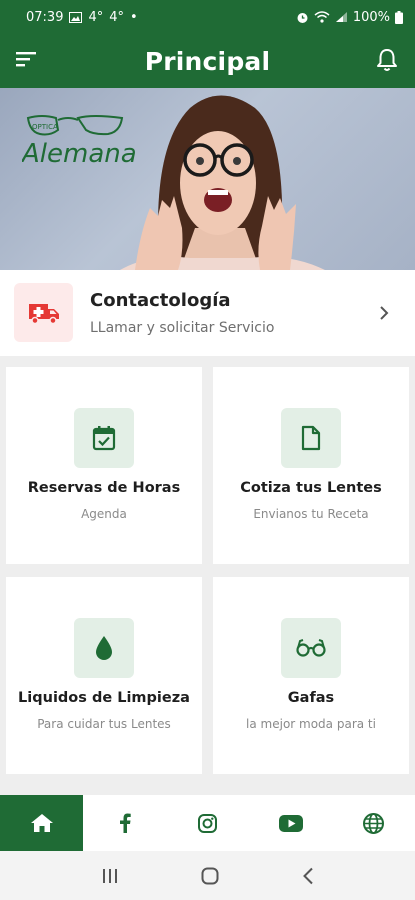  I want to click on system-nav-bar, so click(207, 875).